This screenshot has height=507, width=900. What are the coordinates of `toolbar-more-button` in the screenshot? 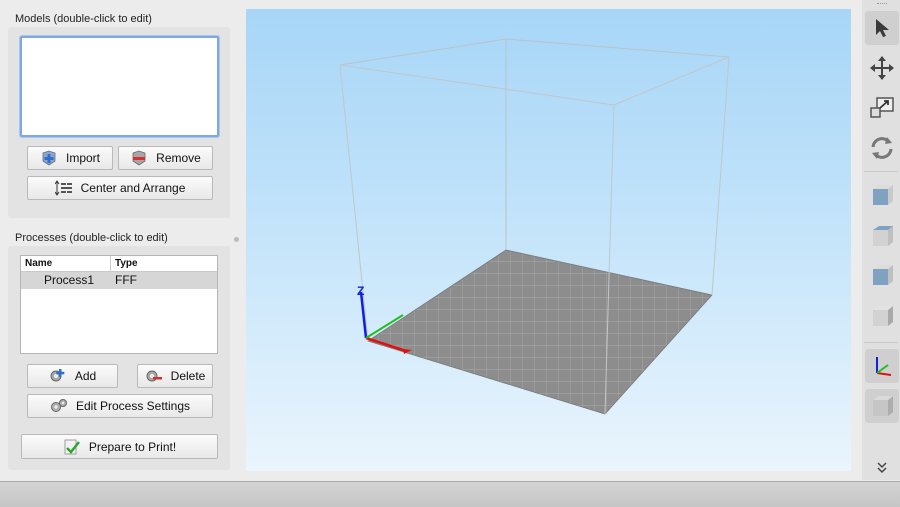 It's located at (882, 468).